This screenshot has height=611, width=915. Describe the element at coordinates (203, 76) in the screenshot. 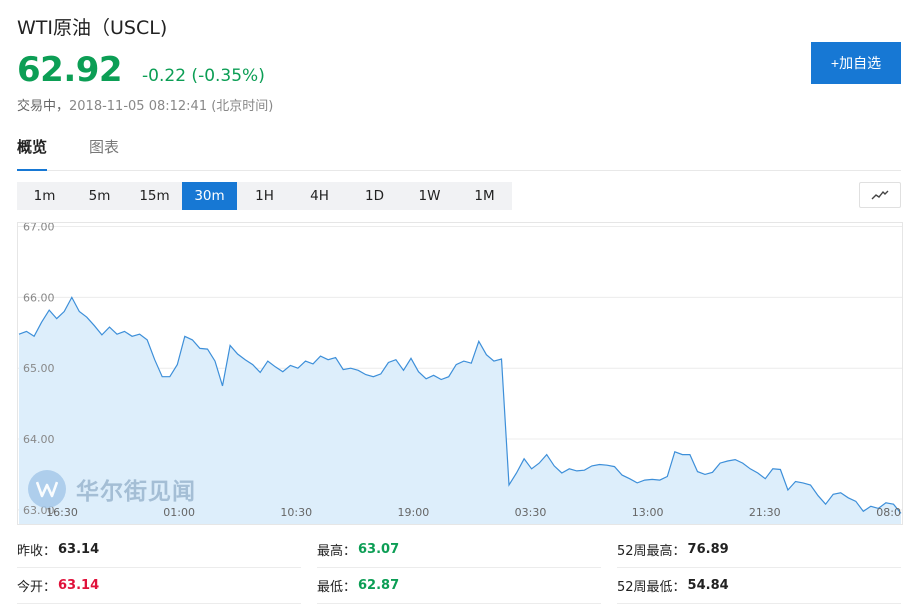

I see `price-change: -0.22 (-0.35%)` at that location.